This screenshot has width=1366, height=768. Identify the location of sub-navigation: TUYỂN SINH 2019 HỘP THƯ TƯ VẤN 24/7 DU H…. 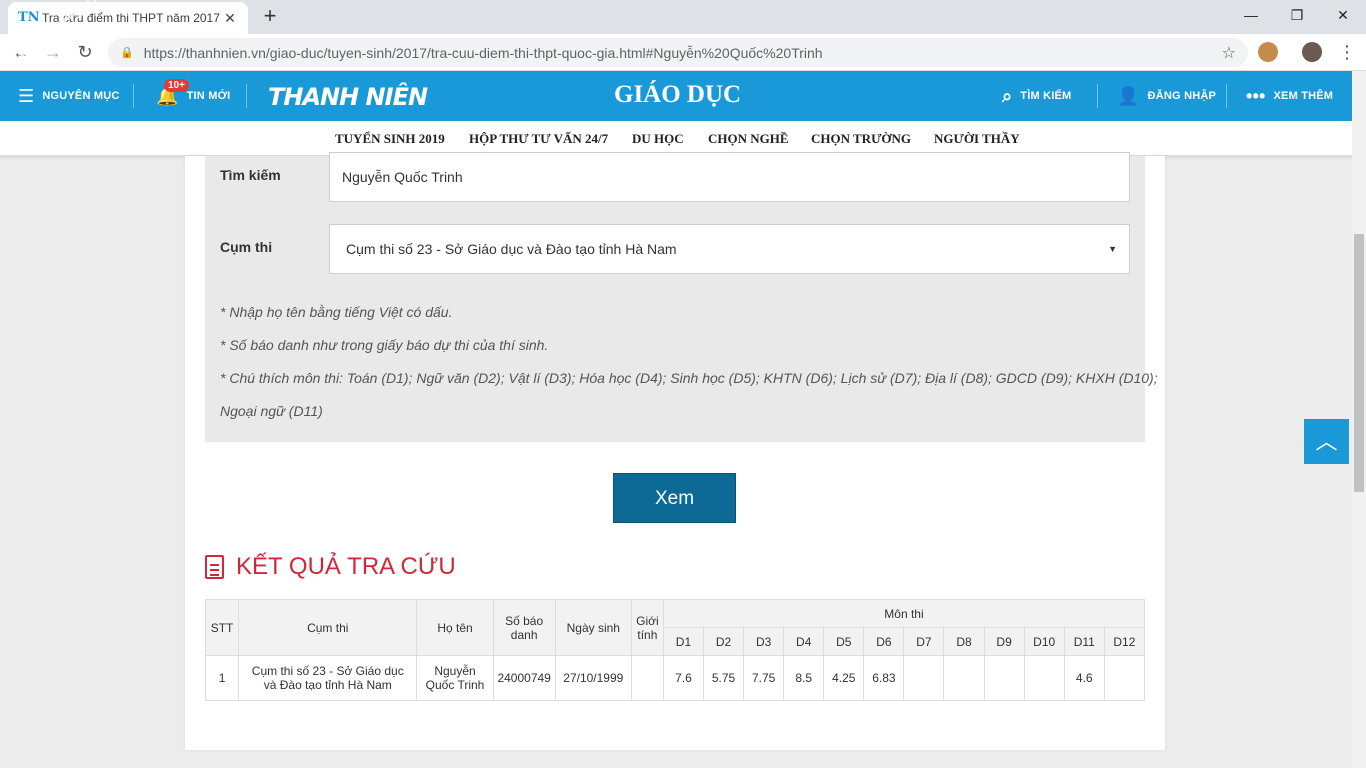
(676, 138).